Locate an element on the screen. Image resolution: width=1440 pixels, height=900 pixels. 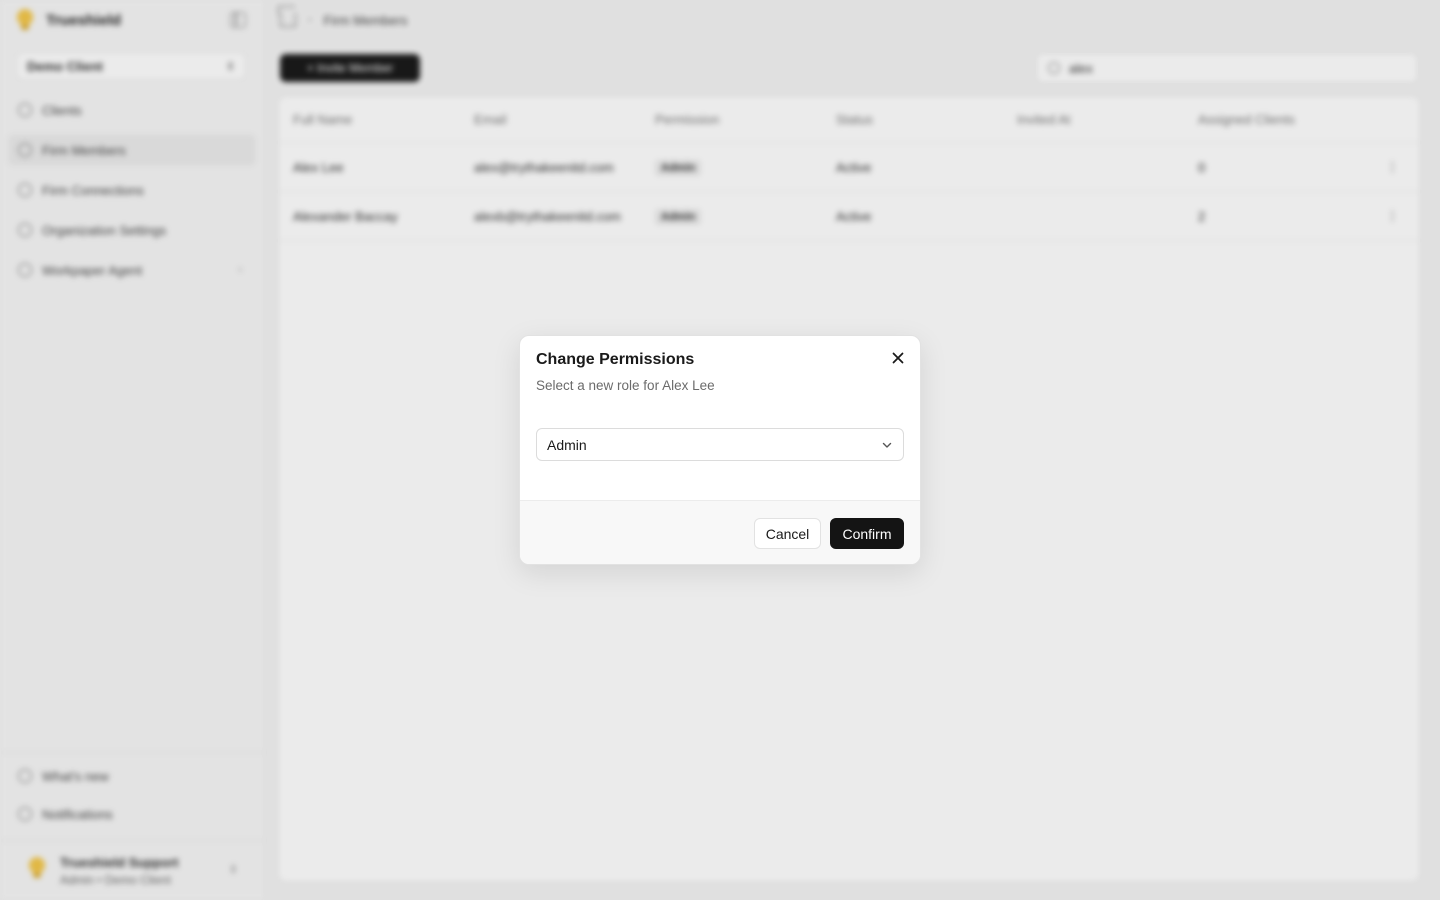
cancel-button: Cancel is located at coordinates (787, 533).